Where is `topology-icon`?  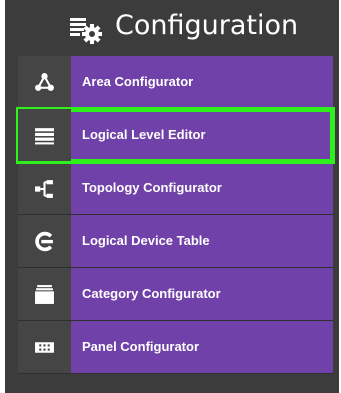
topology-icon is located at coordinates (44, 188).